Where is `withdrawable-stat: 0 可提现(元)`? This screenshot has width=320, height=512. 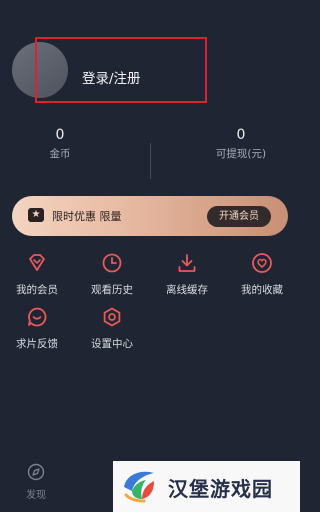
withdrawable-stat: 0 可提现(元) is located at coordinates (241, 144).